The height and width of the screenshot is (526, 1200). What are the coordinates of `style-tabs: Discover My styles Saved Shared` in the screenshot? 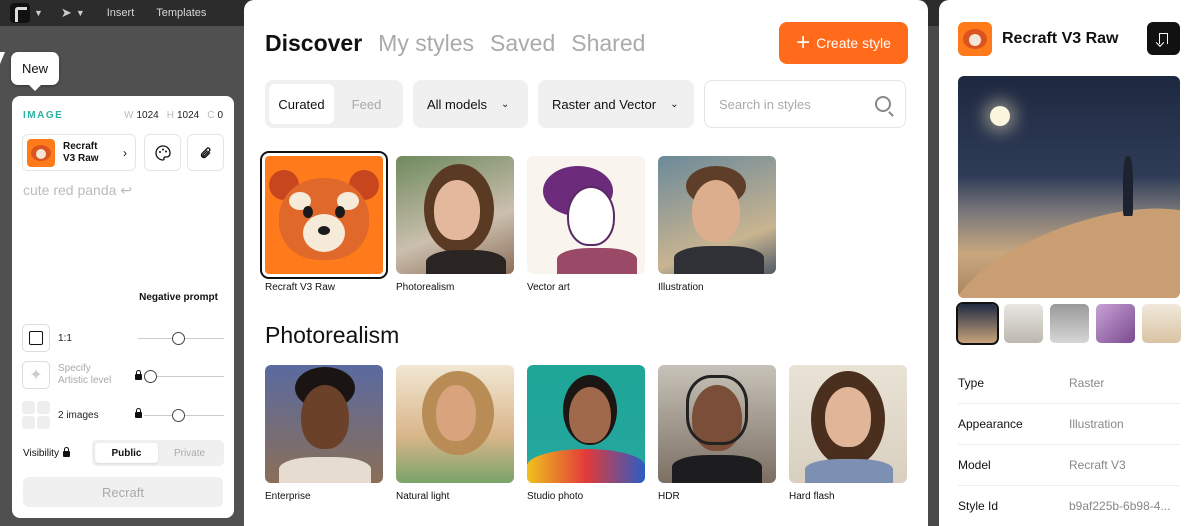 It's located at (455, 43).